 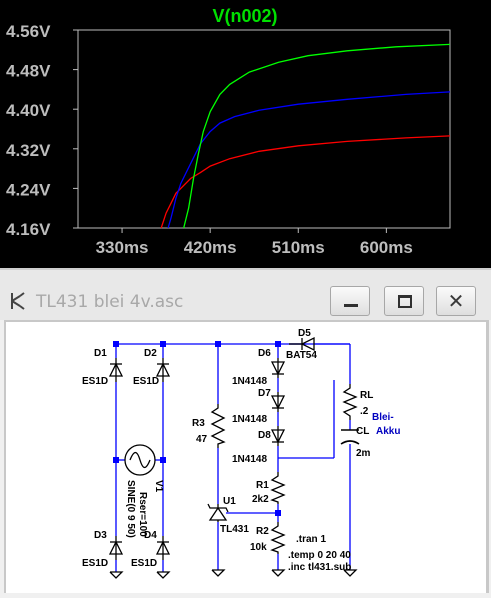 I want to click on model-d1: ES1D, so click(x=95, y=381).